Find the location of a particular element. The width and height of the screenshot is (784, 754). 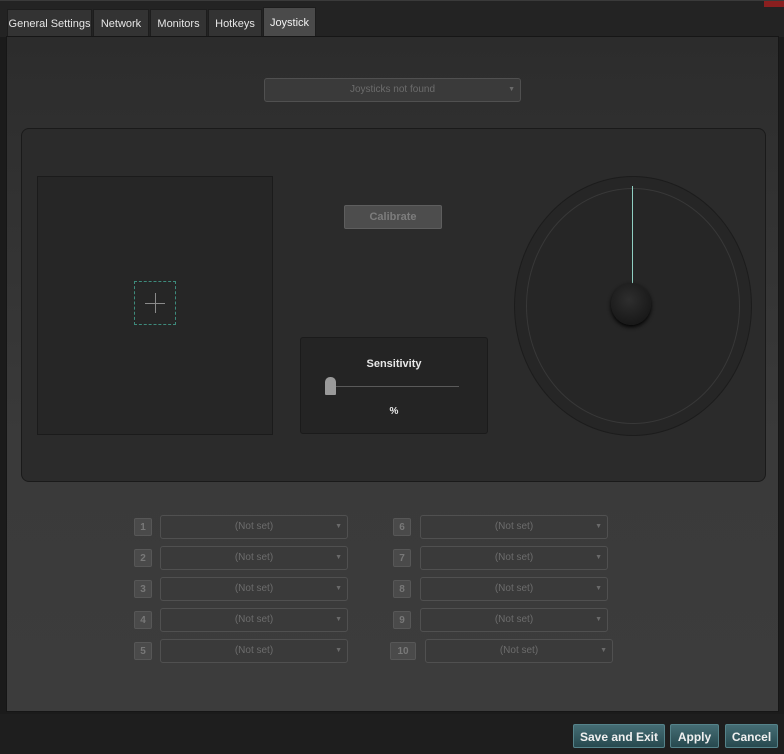

joystick-device-value: Joysticks not found is located at coordinates (392, 89).